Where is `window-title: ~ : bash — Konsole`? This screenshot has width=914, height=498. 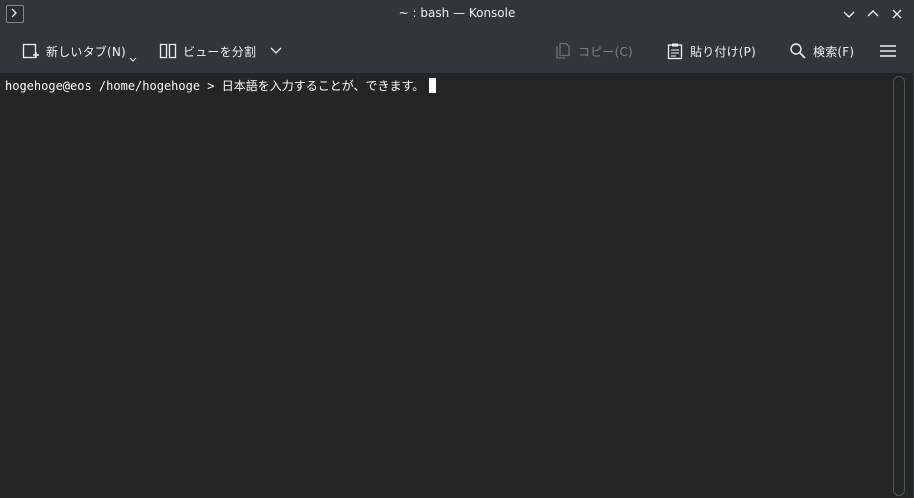
window-title: ~ : bash — Konsole is located at coordinates (457, 13).